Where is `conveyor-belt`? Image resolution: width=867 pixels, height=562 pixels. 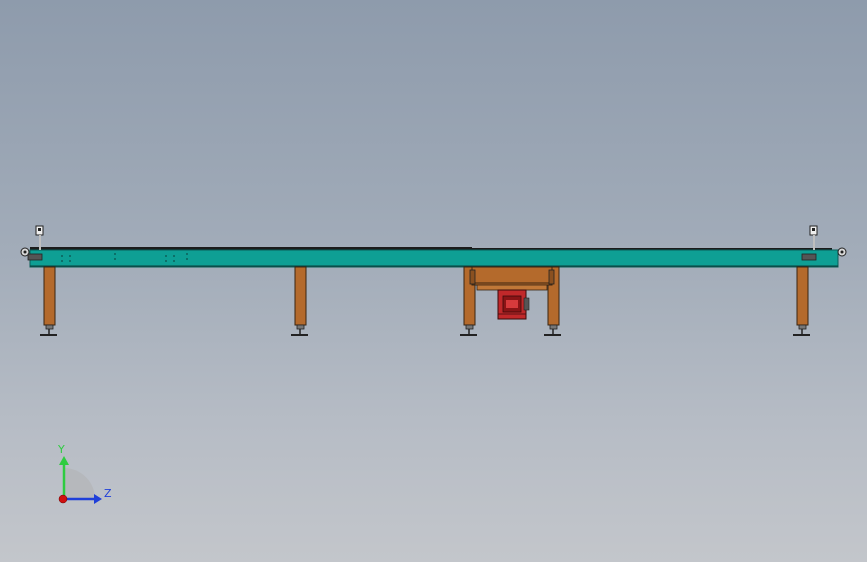 conveyor-belt is located at coordinates (434, 258).